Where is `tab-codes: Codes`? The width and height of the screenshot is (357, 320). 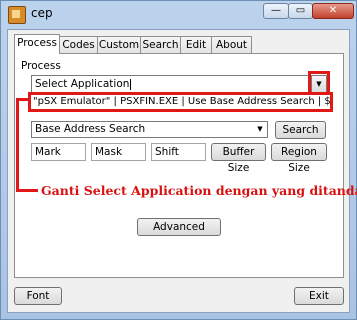 tab-codes: Codes is located at coordinates (78, 44).